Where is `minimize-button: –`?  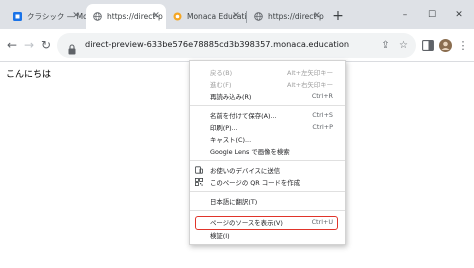 minimize-button: – is located at coordinates (405, 14).